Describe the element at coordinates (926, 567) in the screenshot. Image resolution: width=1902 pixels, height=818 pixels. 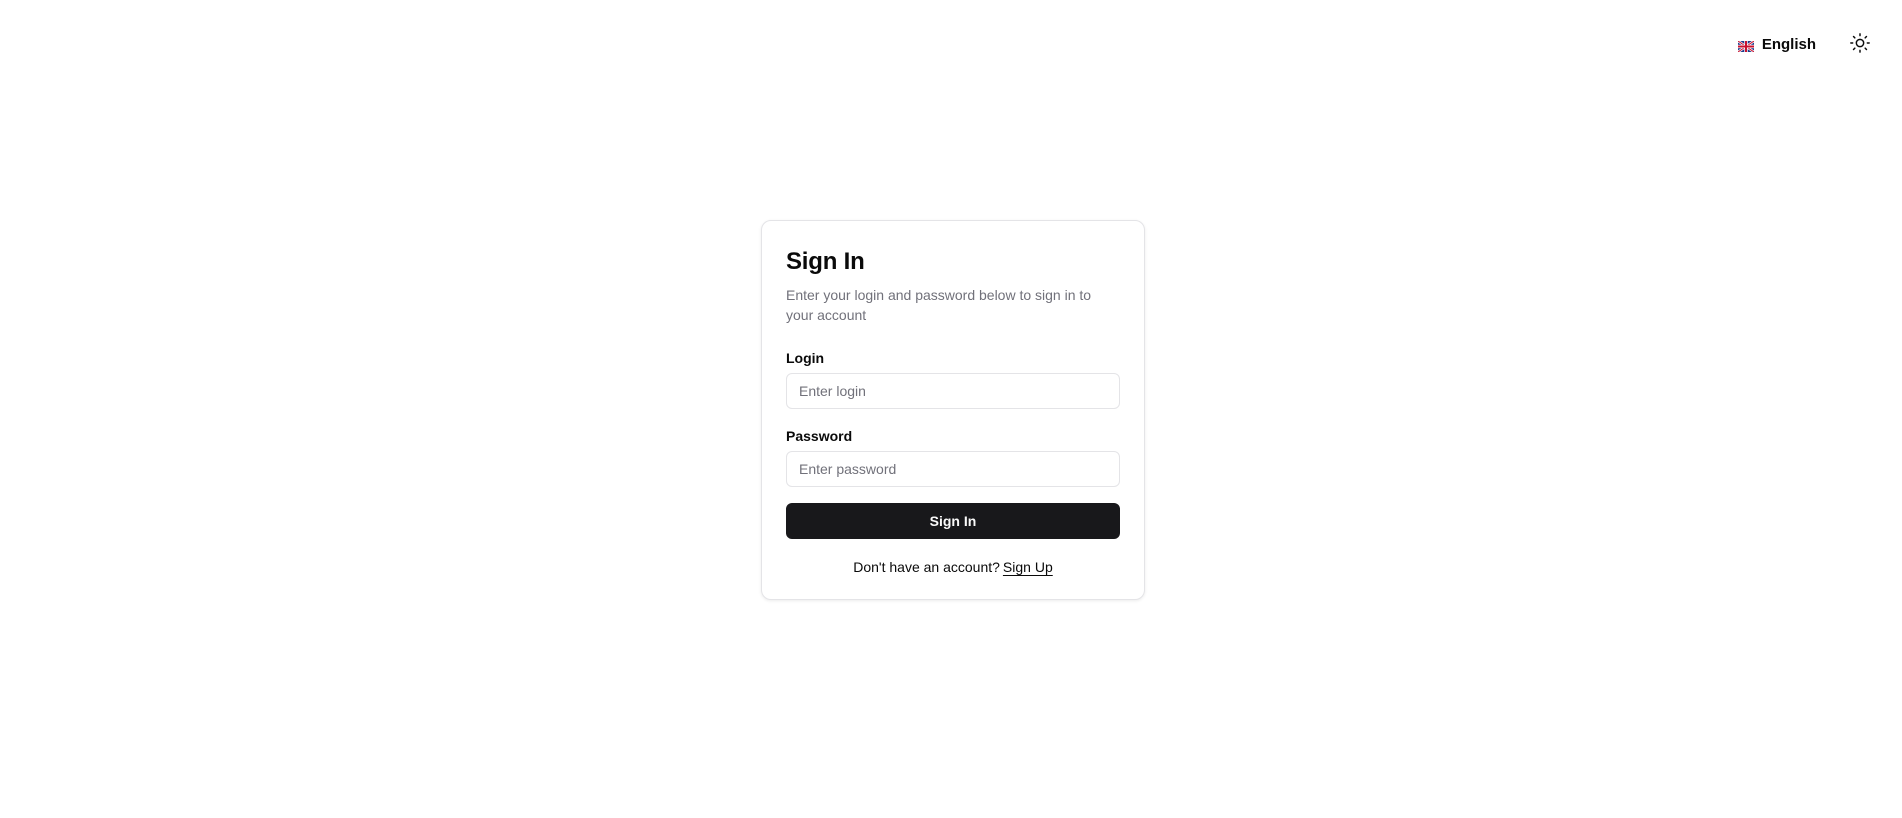
I see `signup-prompt-text: Don't have an account?` at that location.